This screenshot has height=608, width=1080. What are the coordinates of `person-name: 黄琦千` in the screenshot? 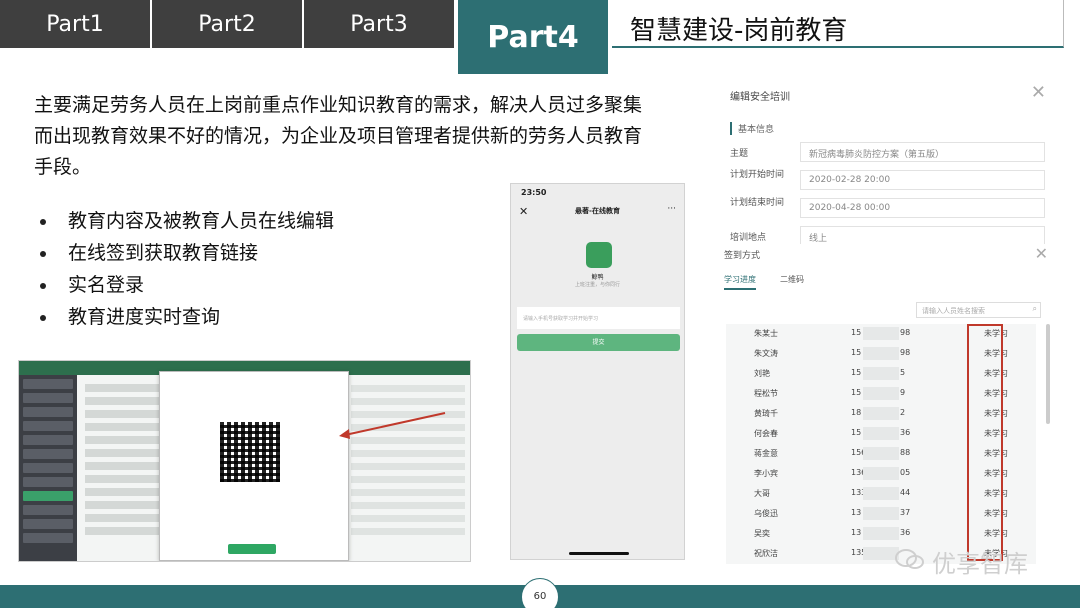 It's located at (766, 413).